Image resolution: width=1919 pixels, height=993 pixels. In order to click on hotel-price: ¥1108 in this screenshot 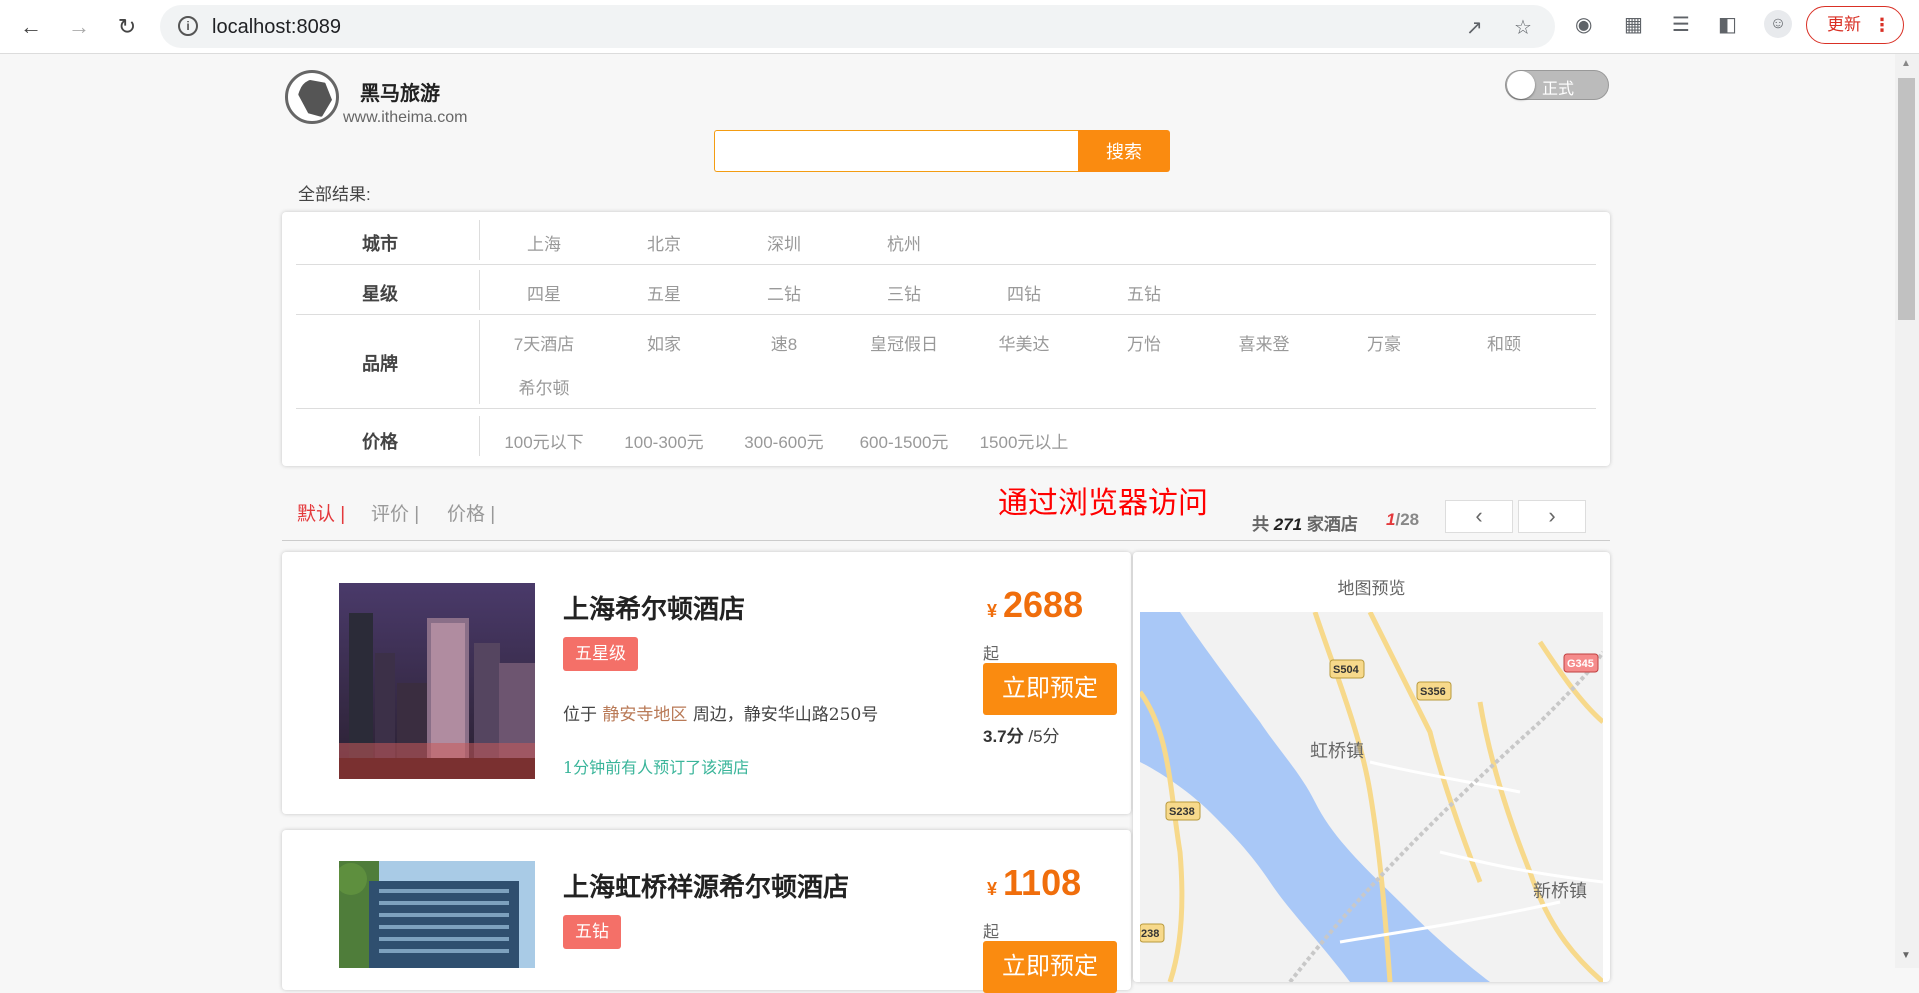, I will do `click(1034, 883)`.